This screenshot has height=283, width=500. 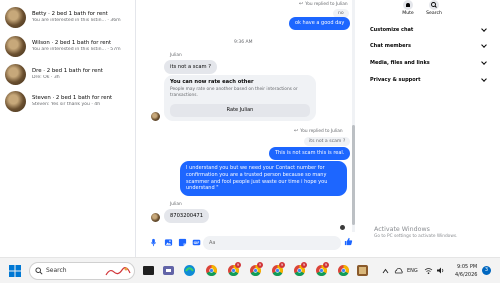 What do you see at coordinates (440, 270) in the screenshot?
I see `volume-icon` at bounding box center [440, 270].